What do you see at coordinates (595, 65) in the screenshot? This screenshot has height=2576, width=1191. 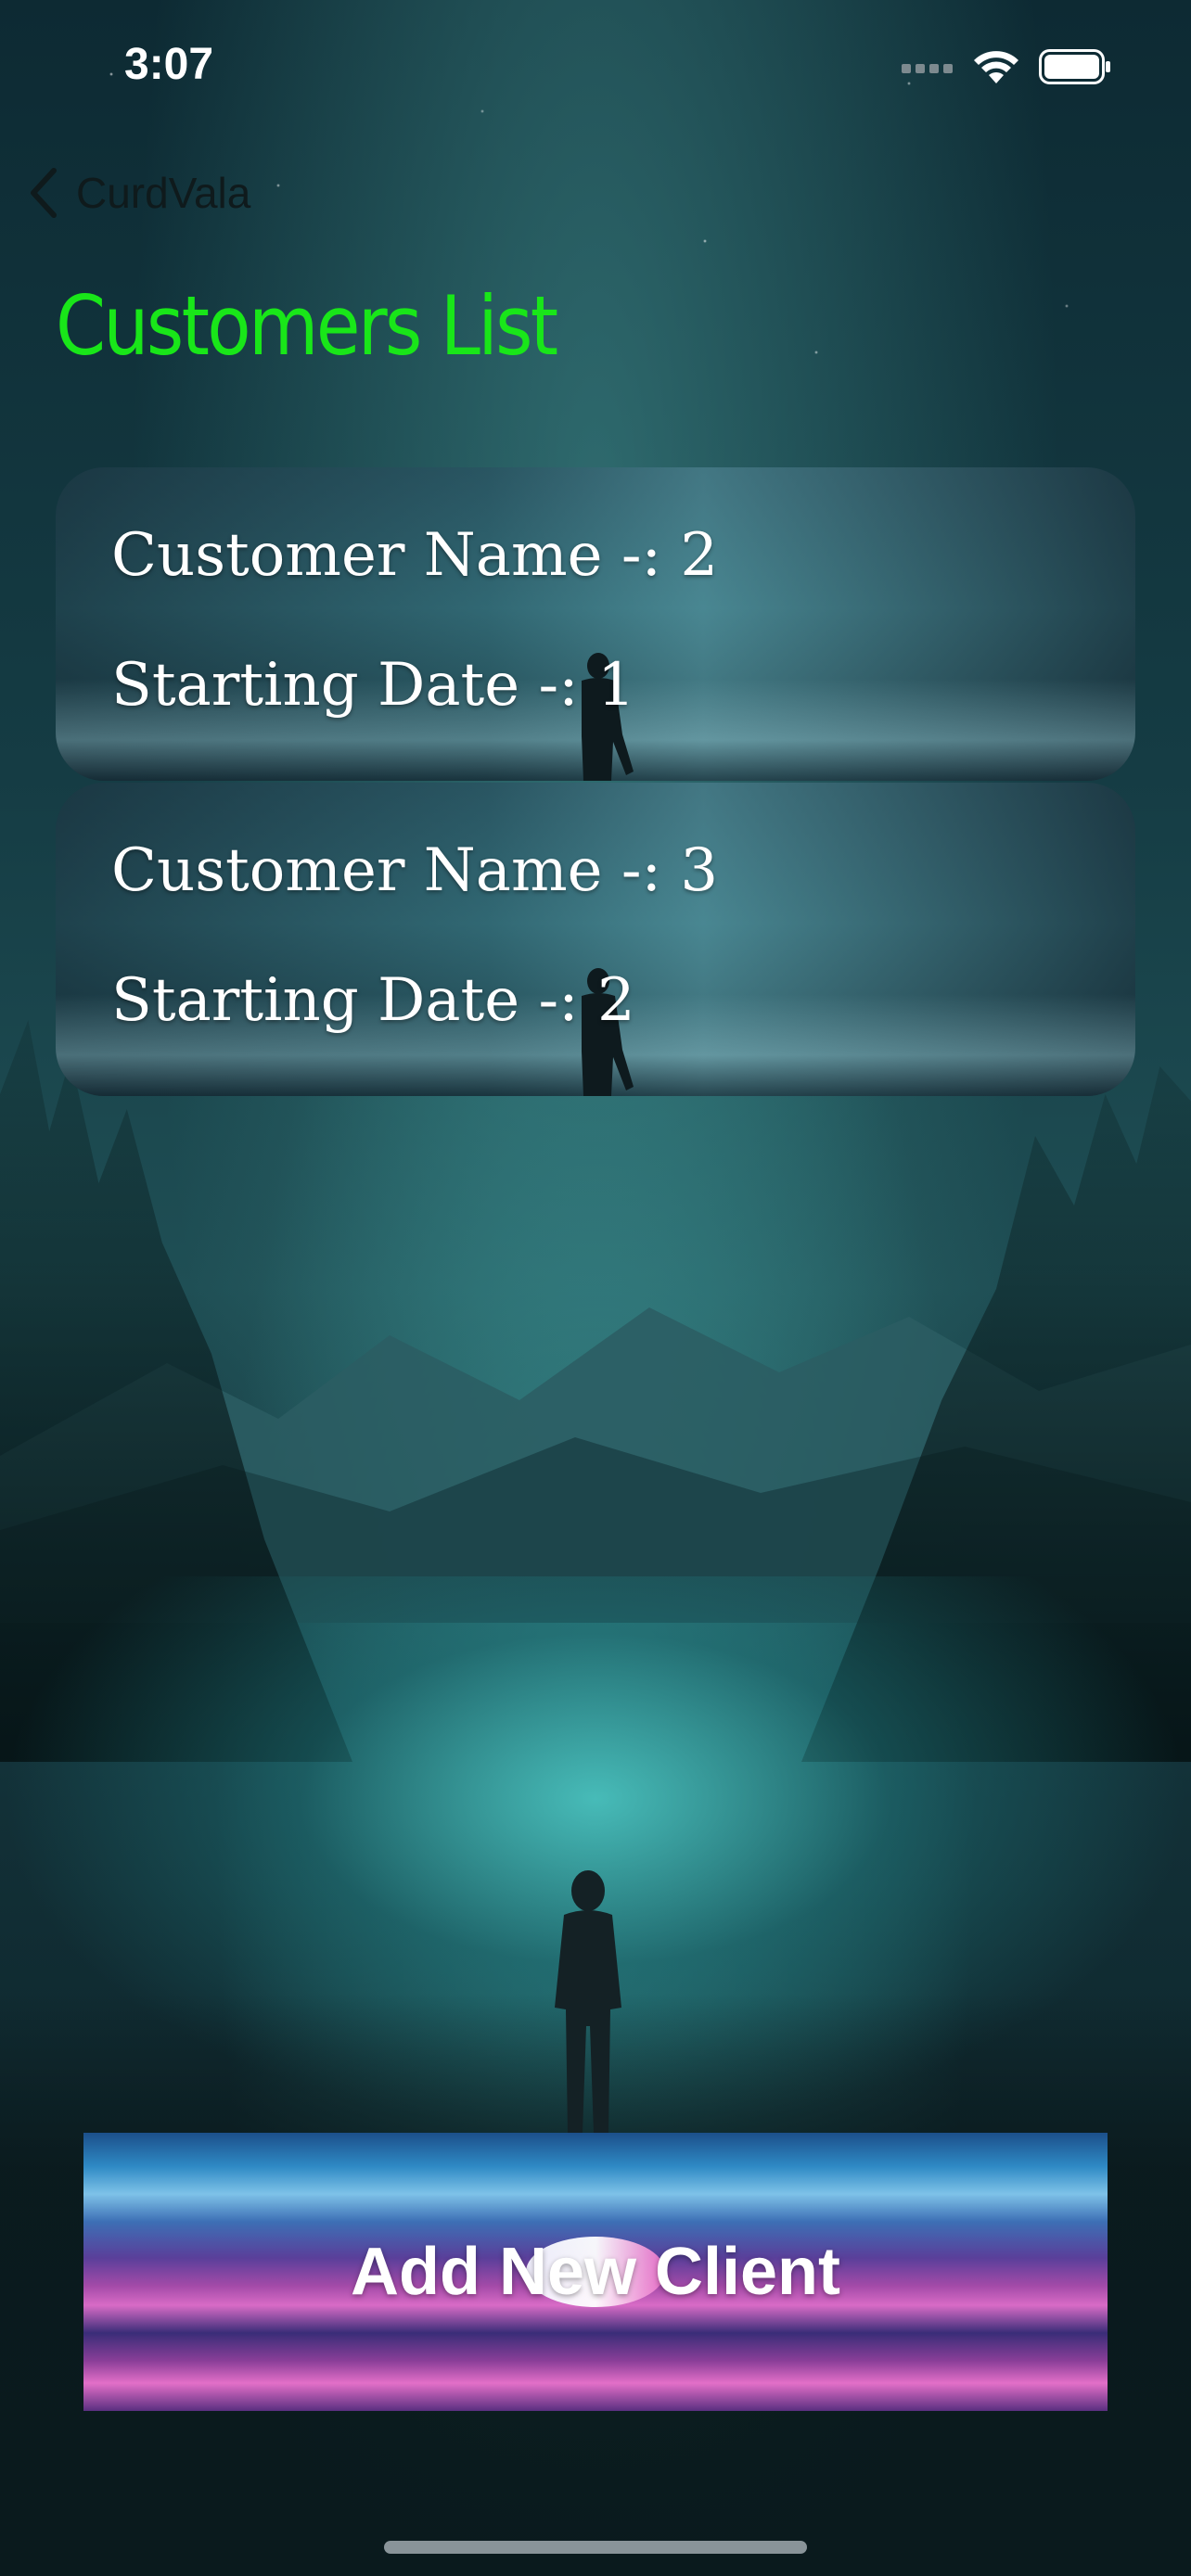 I see `status-bar: 3:07` at bounding box center [595, 65].